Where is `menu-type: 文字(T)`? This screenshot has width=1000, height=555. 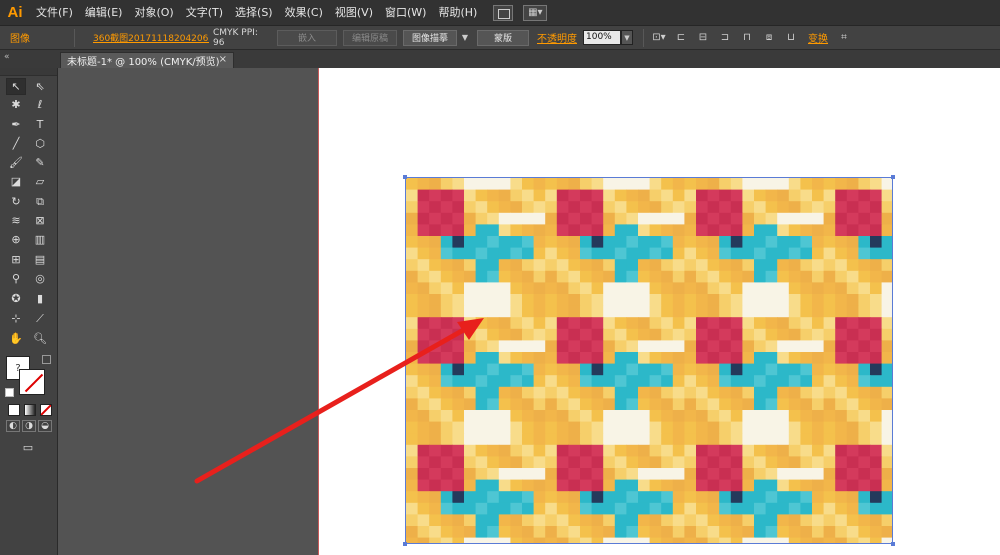 menu-type: 文字(T) is located at coordinates (204, 13).